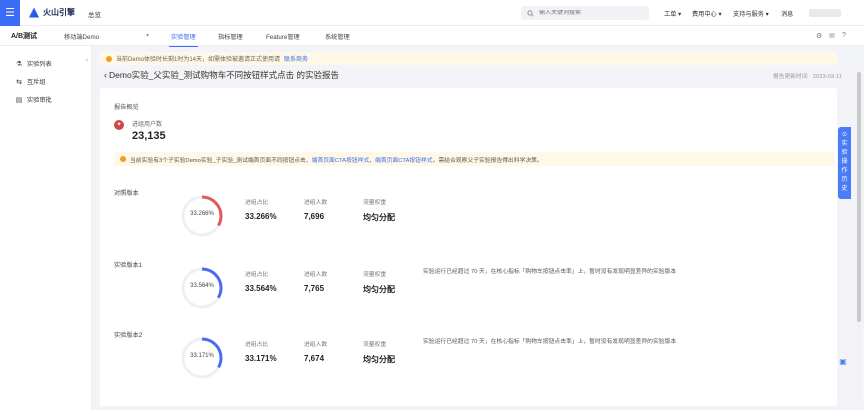 The height and width of the screenshot is (410, 864). Describe the element at coordinates (148, 36) in the screenshot. I see `chevron-down-icon: ▾` at that location.